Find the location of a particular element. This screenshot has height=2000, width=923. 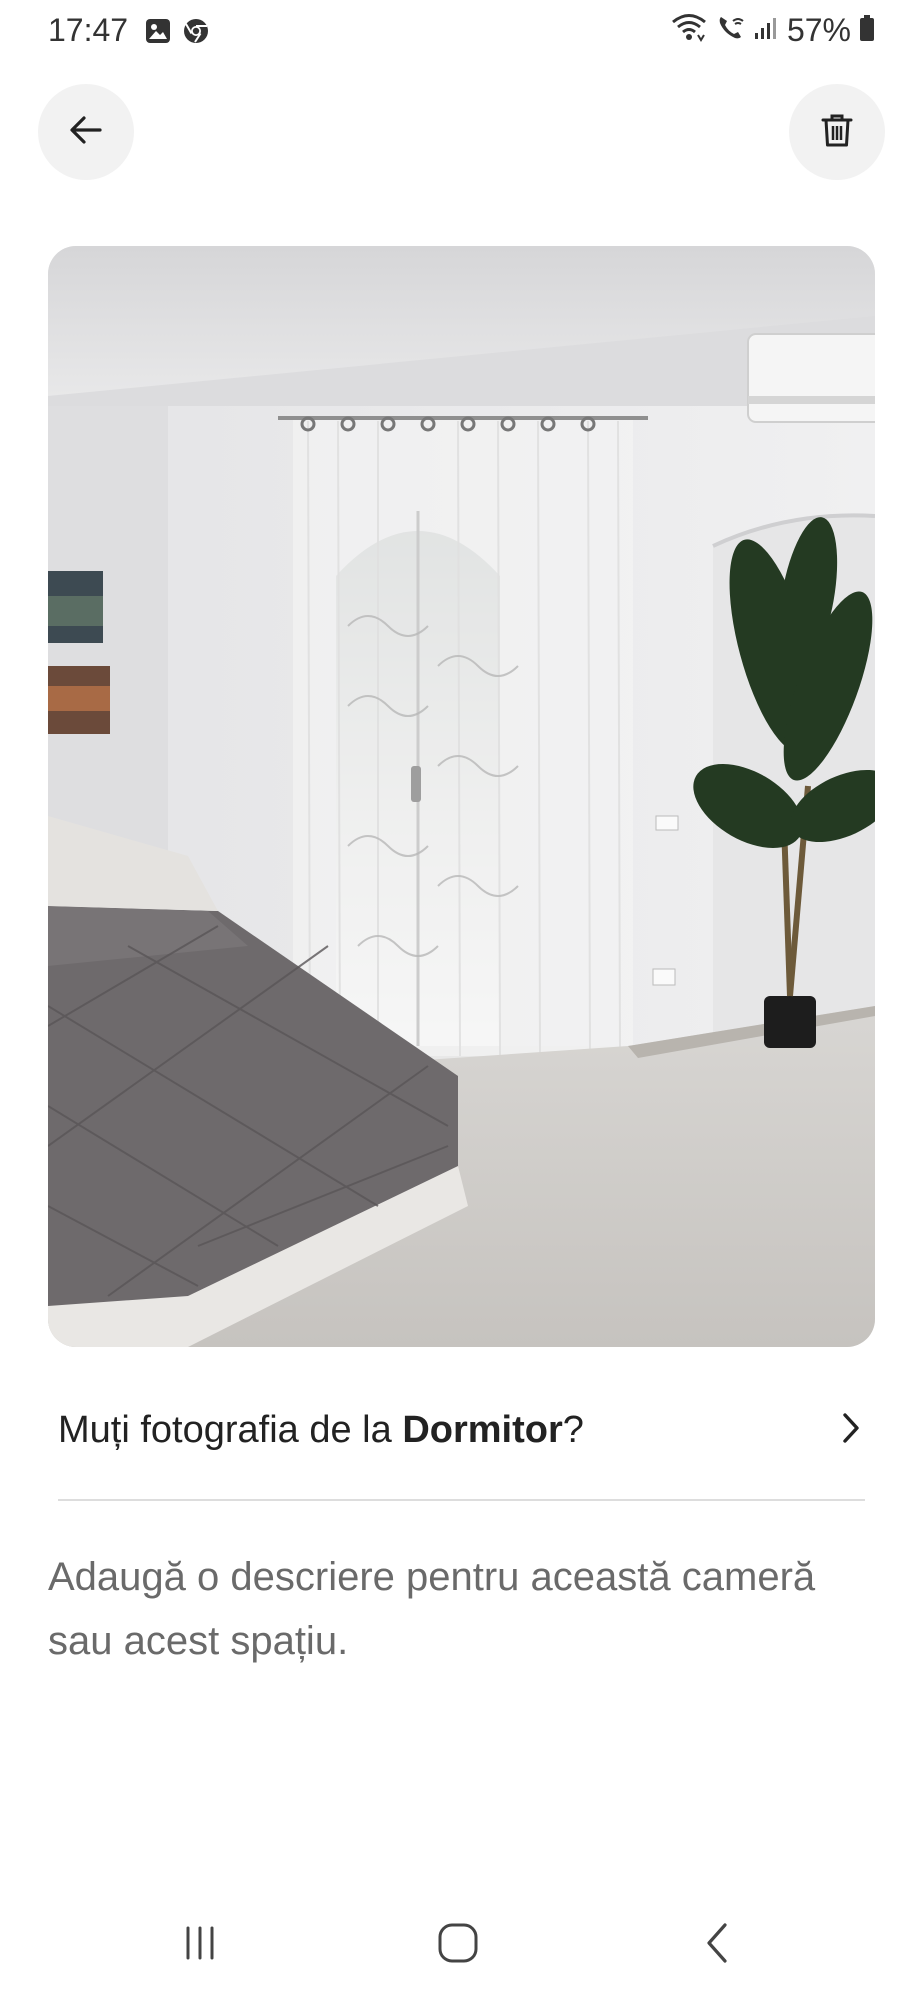

battery-percent: 57% is located at coordinates (818, 30).